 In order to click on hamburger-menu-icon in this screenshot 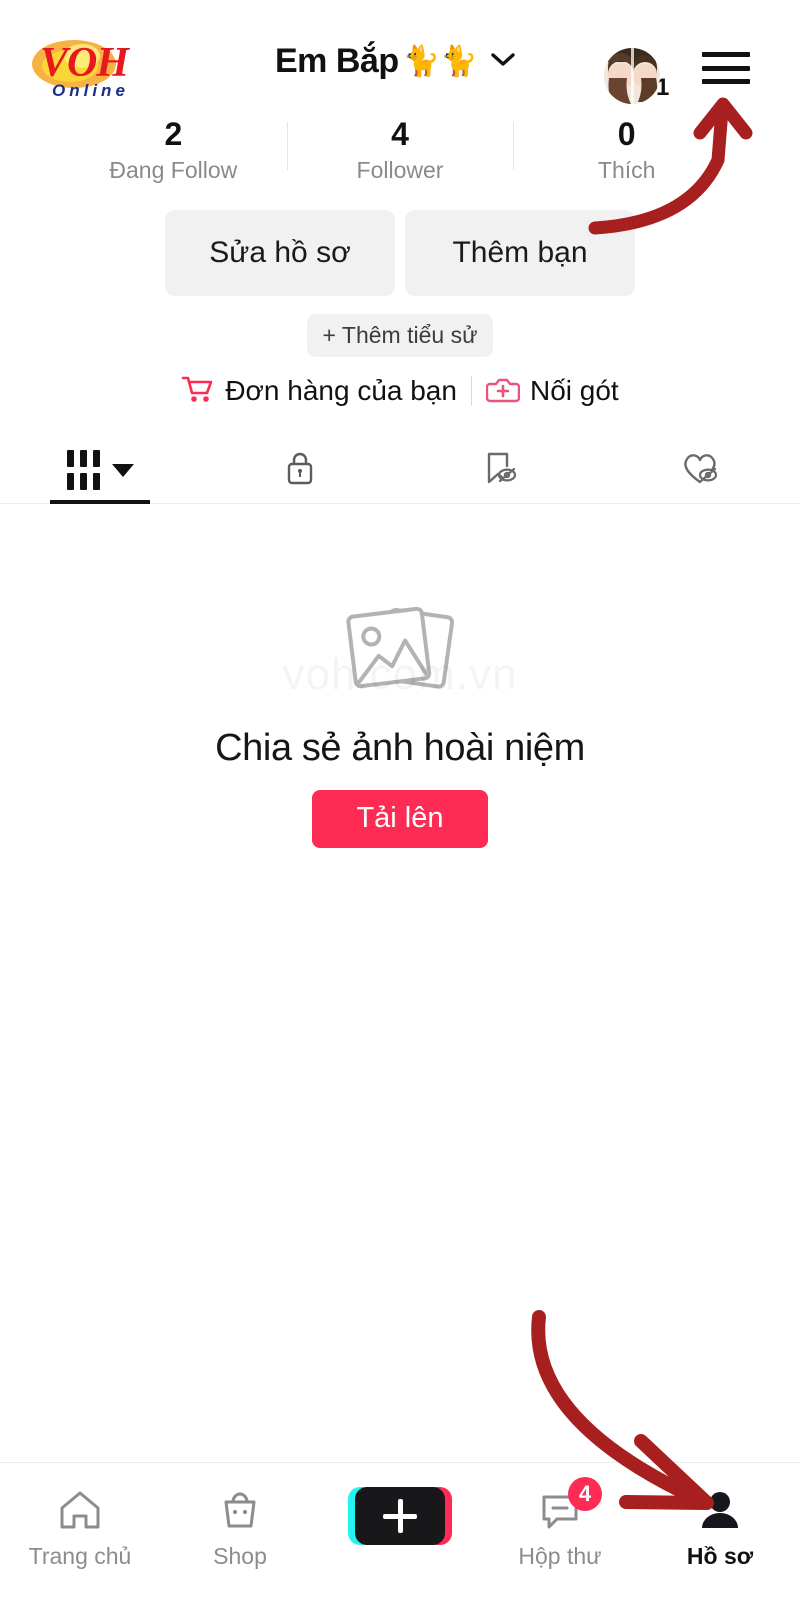, I will do `click(726, 68)`.